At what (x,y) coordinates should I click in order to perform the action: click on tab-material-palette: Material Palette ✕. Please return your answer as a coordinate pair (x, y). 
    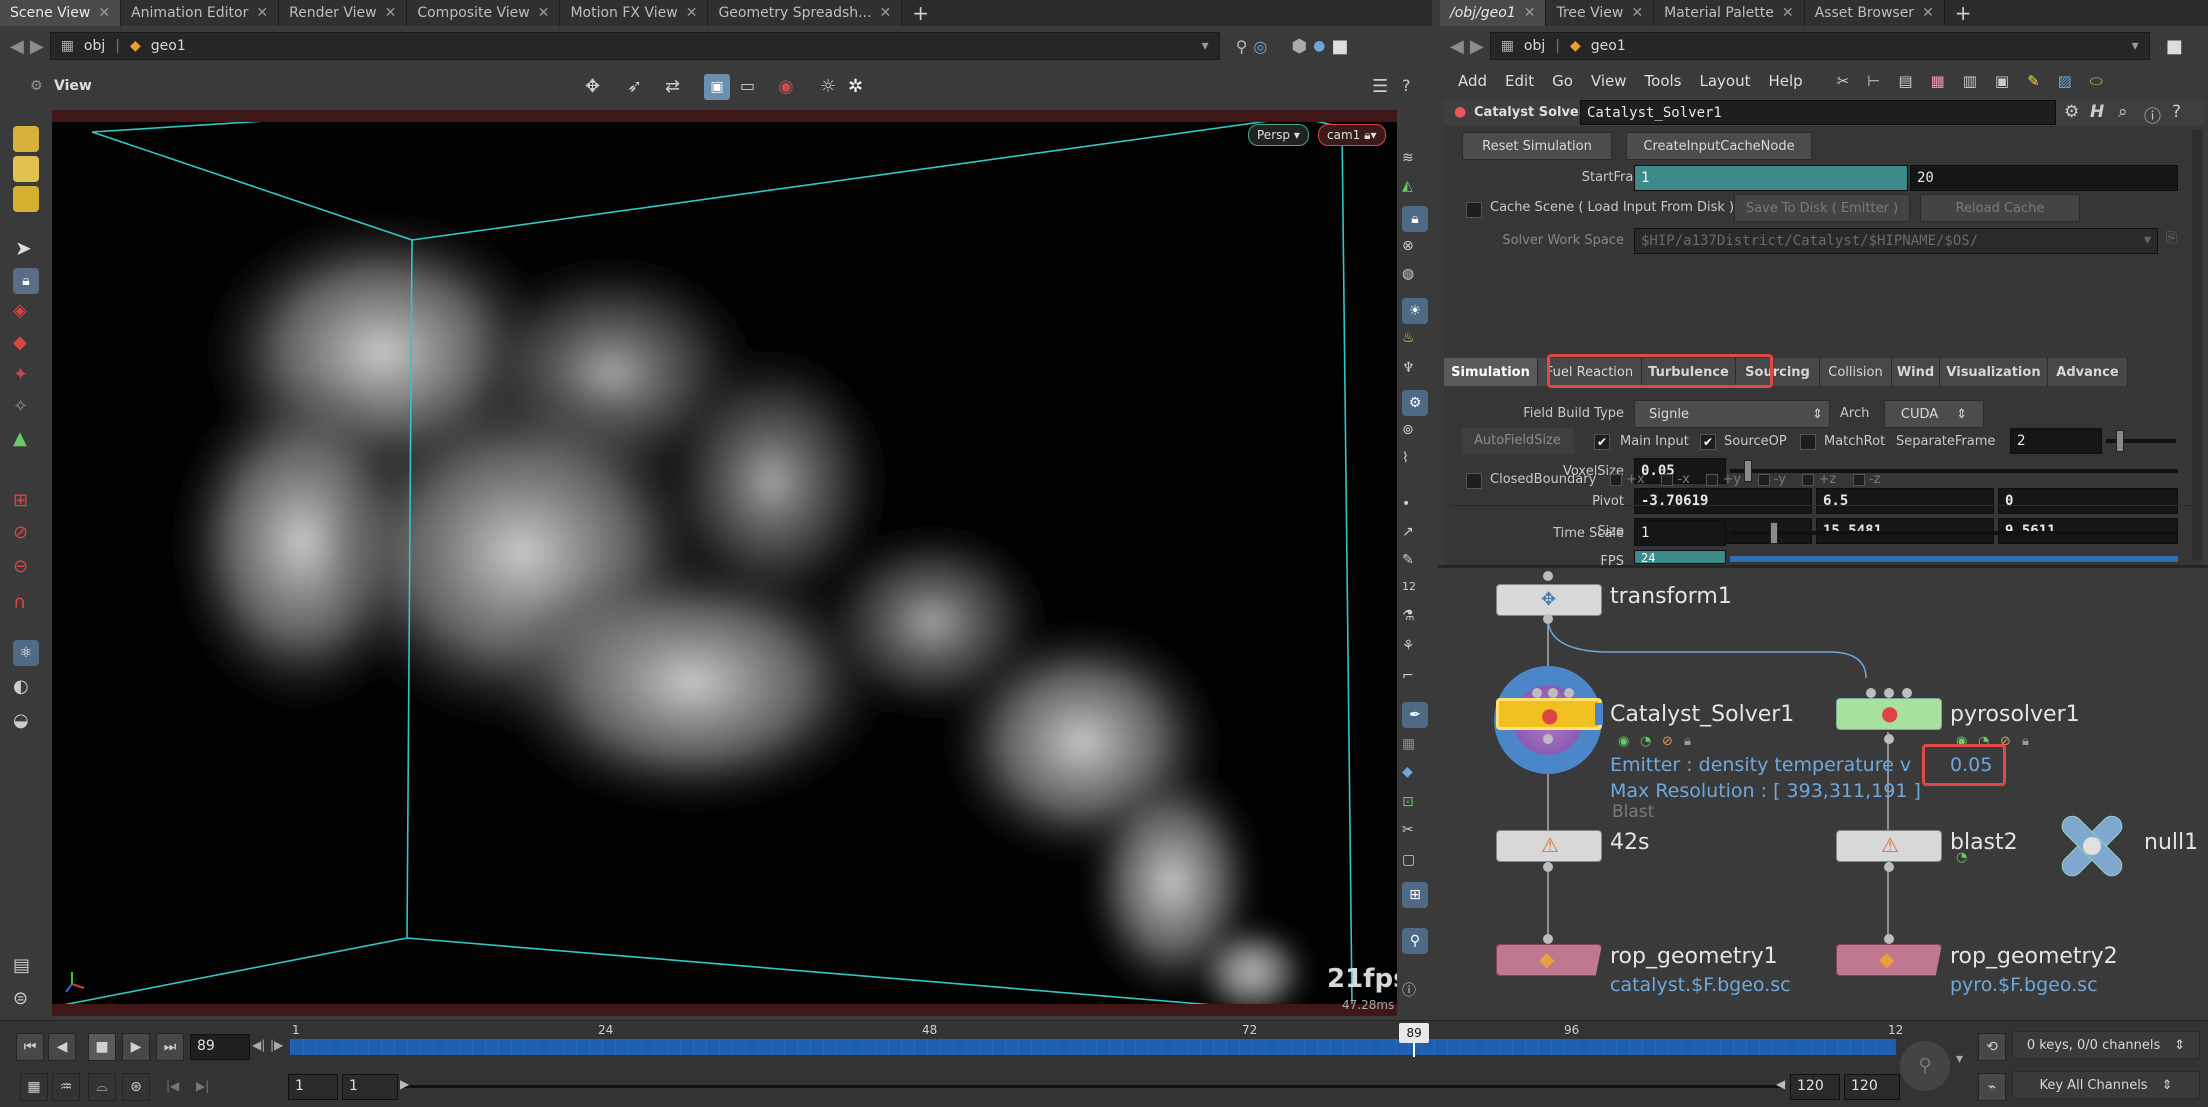
    Looking at the image, I should click on (1729, 13).